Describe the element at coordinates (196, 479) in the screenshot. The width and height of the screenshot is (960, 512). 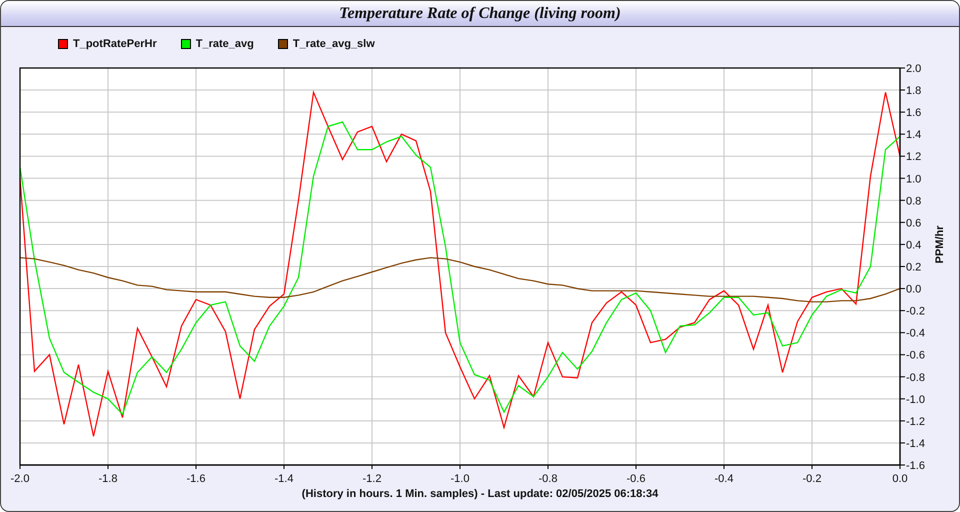
I see `x-tick-label: -1.6` at that location.